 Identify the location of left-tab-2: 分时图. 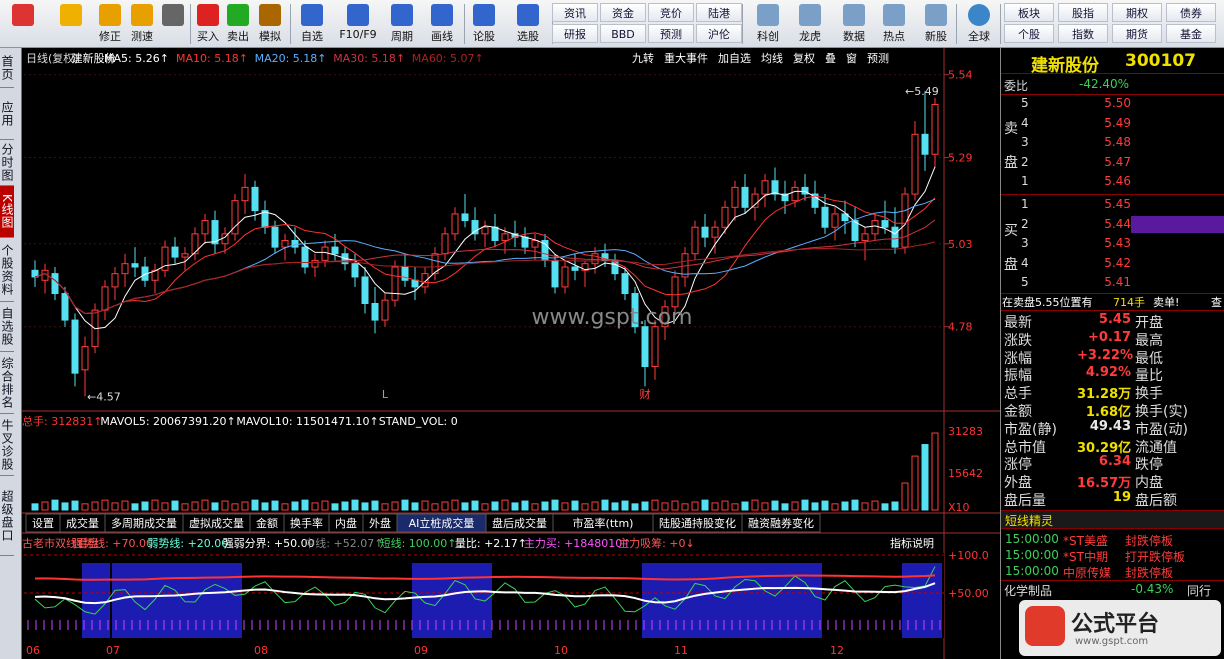
(7, 163).